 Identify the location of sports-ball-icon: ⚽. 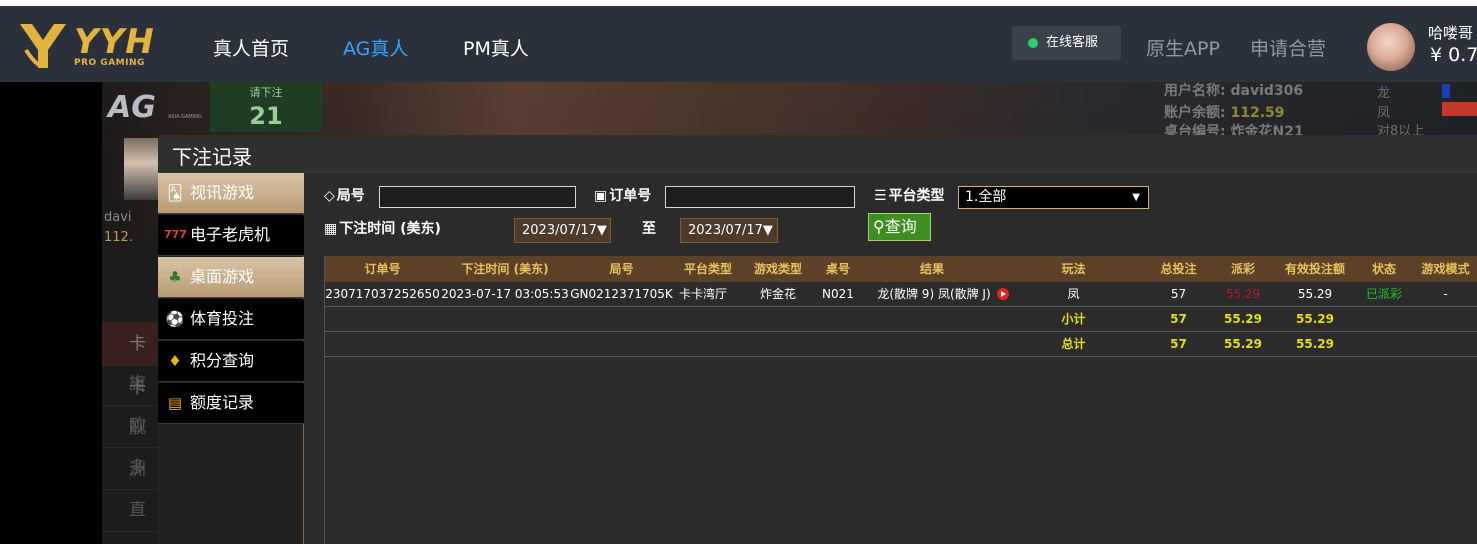
(175, 319).